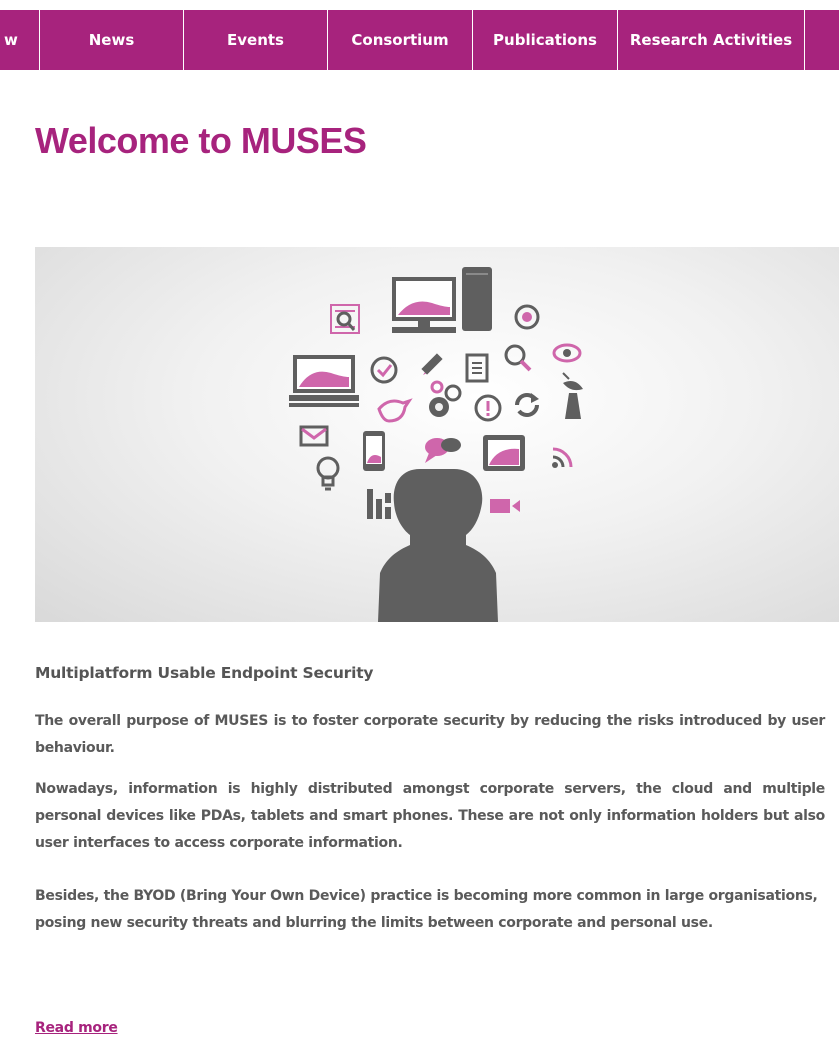 The height and width of the screenshot is (1040, 839). What do you see at coordinates (545, 40) in the screenshot?
I see `nav-item-publications: Publications` at bounding box center [545, 40].